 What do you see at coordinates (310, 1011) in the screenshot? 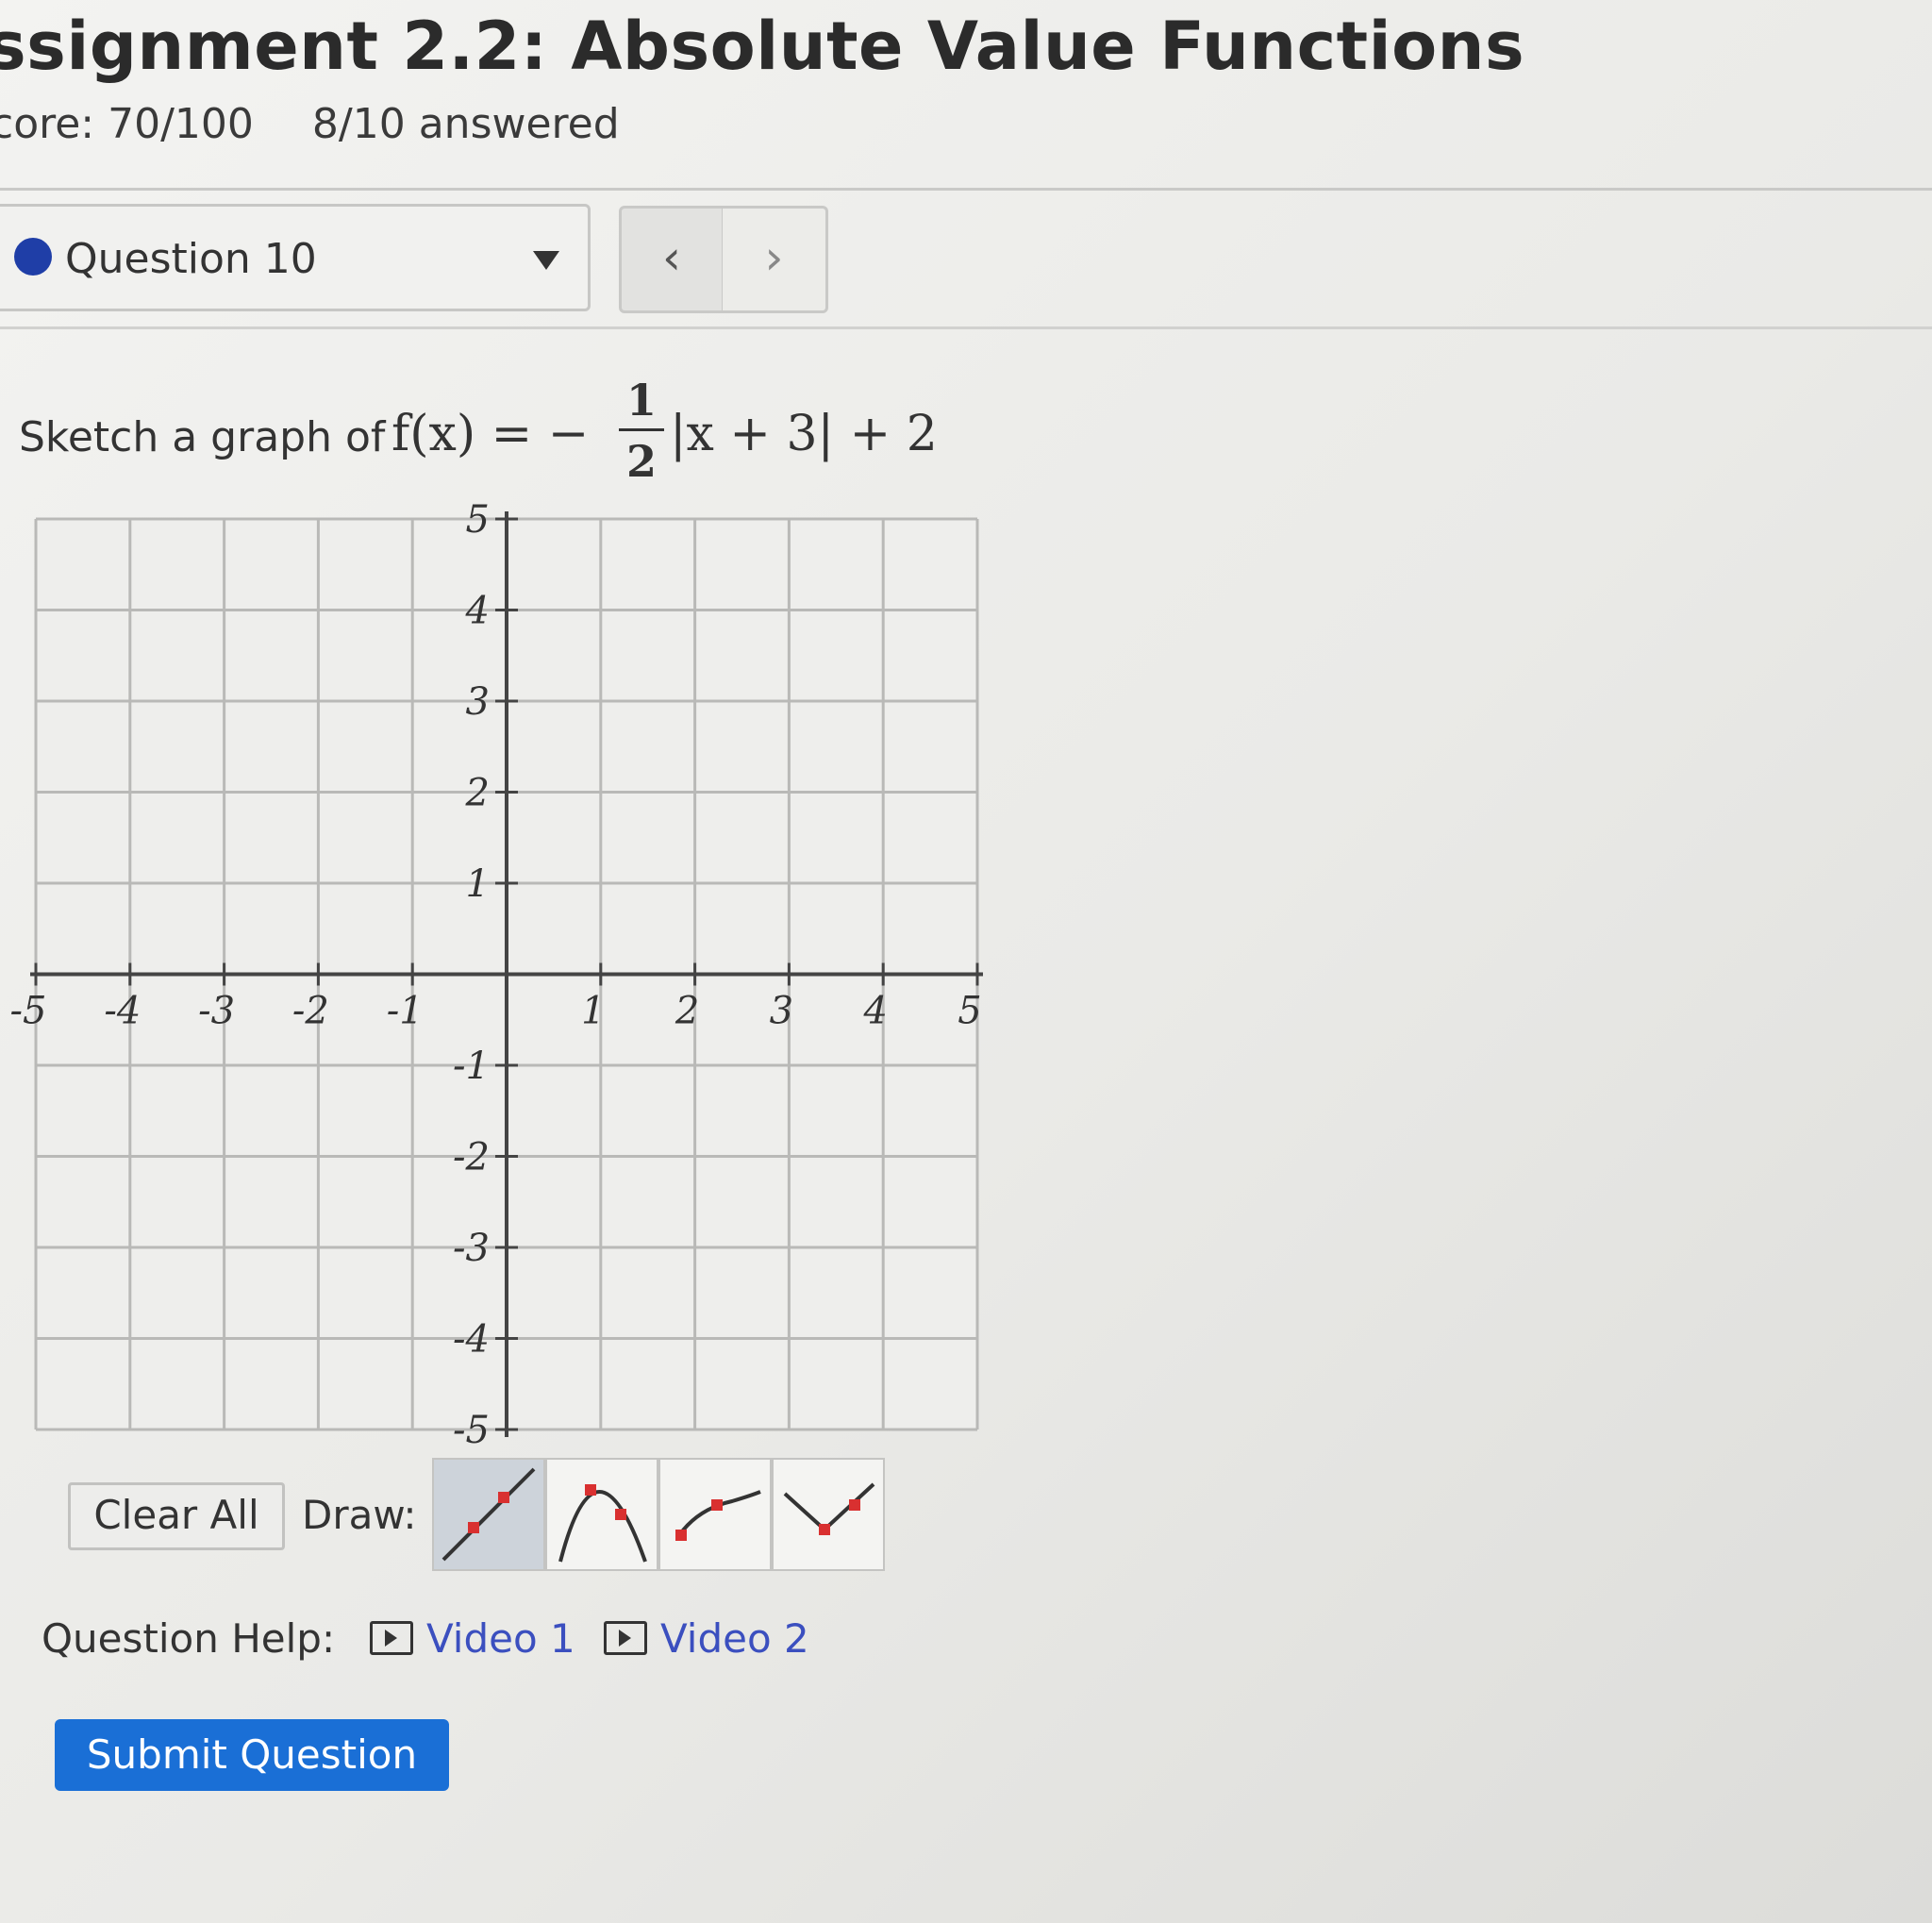
I see `x-tick-label: -2` at bounding box center [310, 1011].